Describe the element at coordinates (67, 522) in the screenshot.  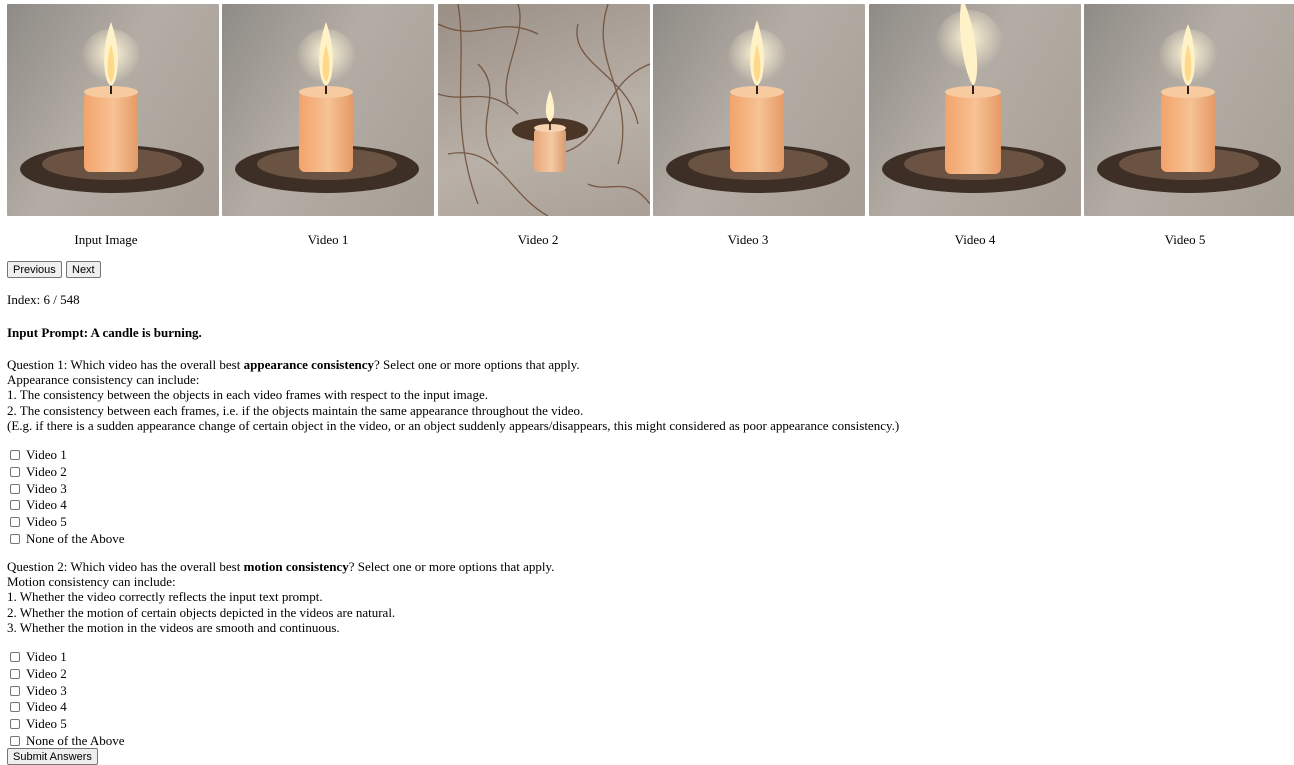
I see `q1-option-video-5: Video 5` at that location.